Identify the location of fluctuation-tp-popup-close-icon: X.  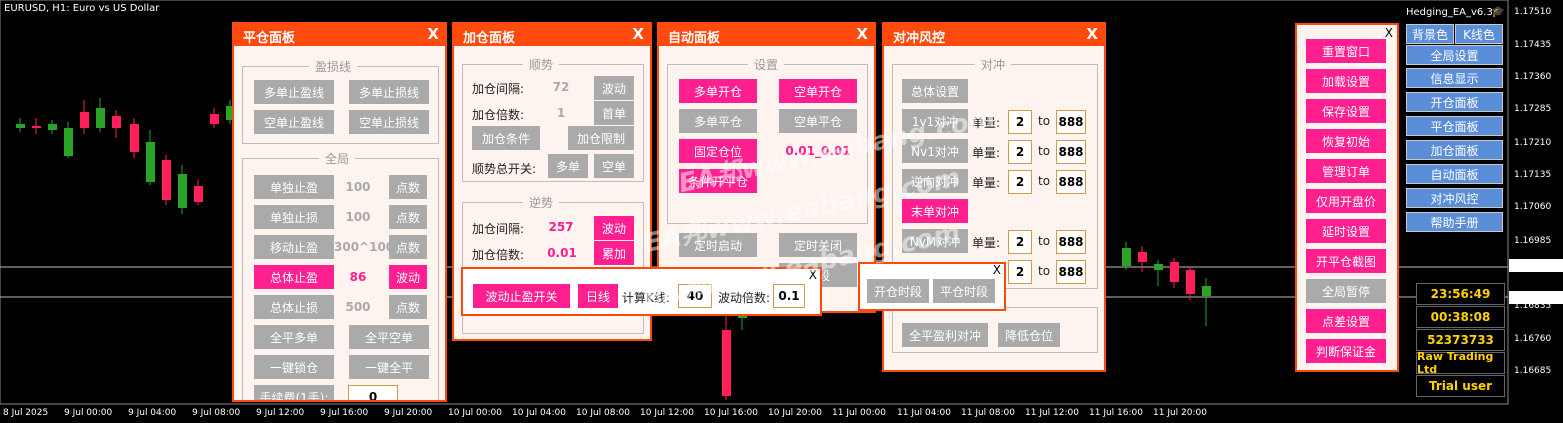
(813, 275).